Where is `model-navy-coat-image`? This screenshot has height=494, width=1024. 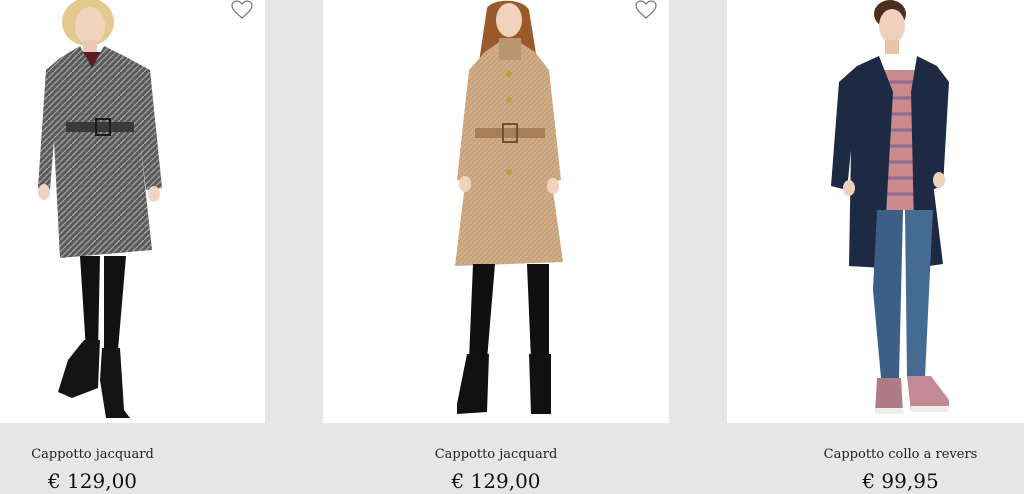 model-navy-coat-image is located at coordinates (890, 207).